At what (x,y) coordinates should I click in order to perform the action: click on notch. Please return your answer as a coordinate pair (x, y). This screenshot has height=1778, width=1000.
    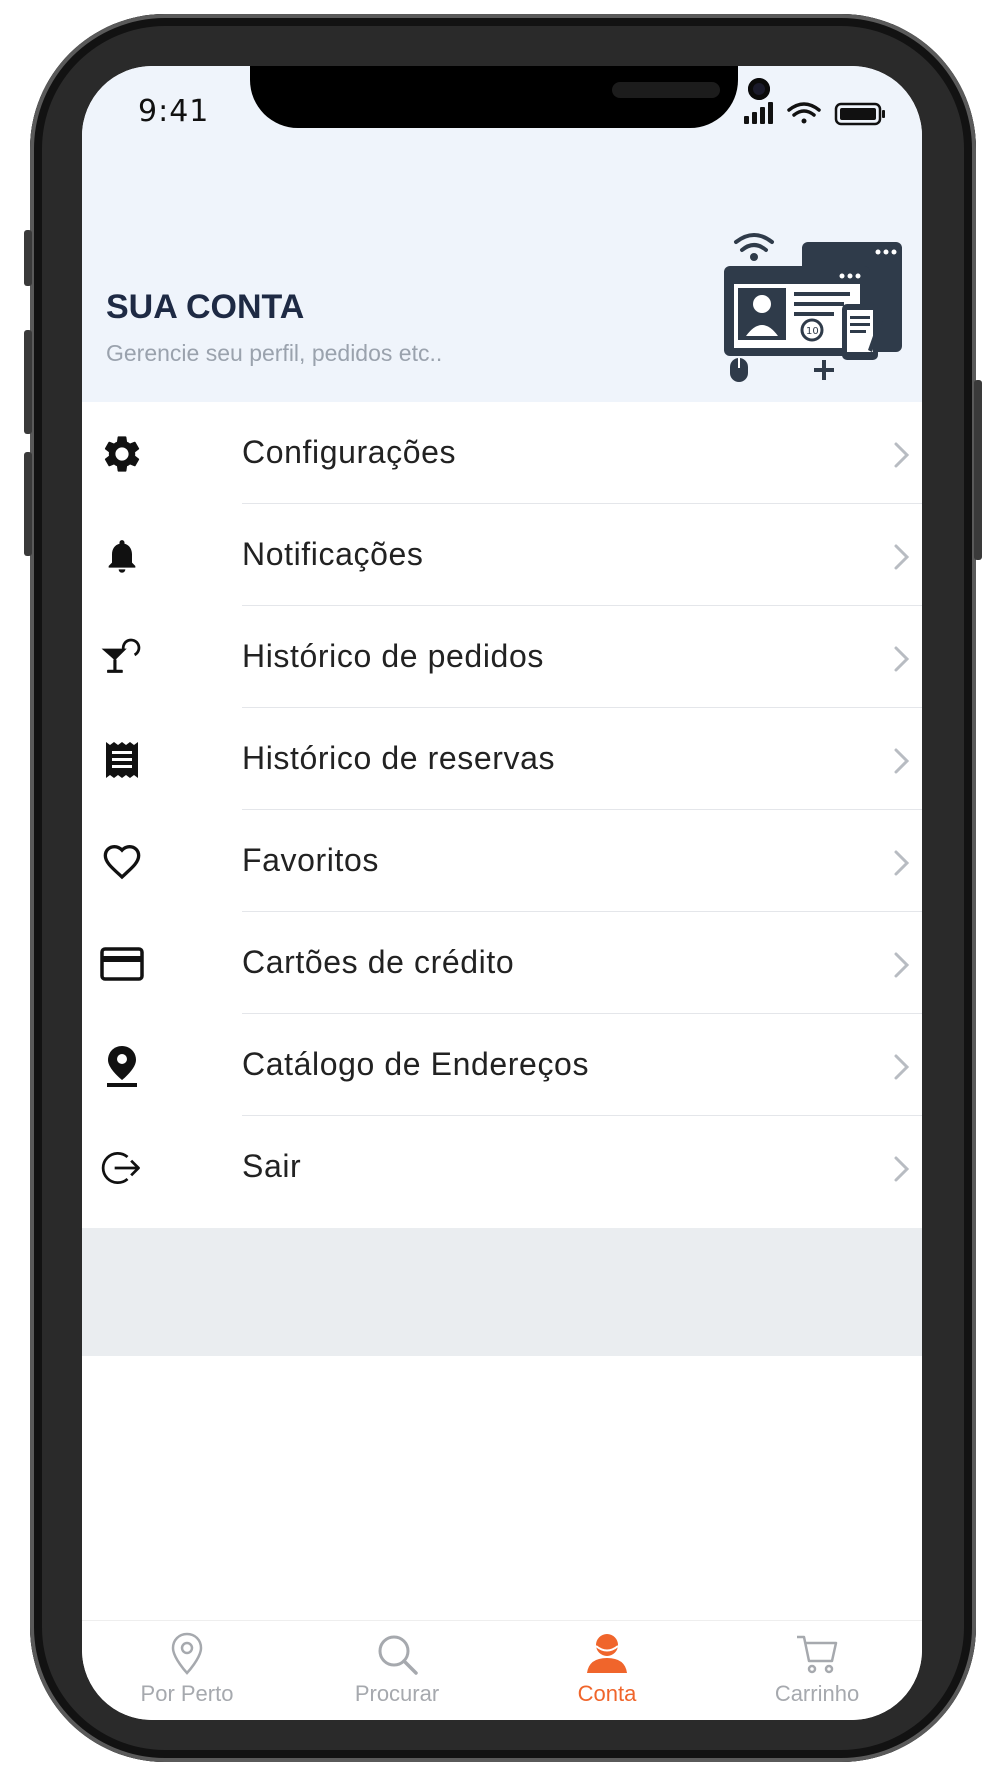
    Looking at the image, I should click on (510, 97).